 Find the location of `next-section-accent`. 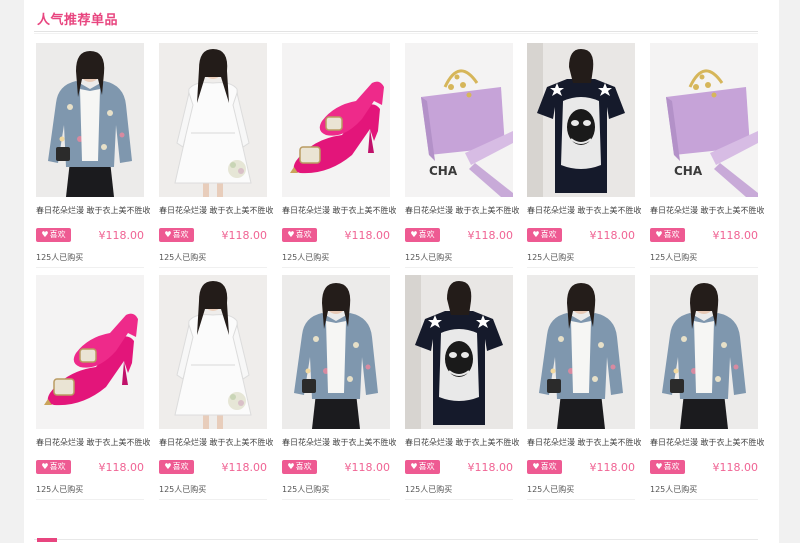

next-section-accent is located at coordinates (47, 540).